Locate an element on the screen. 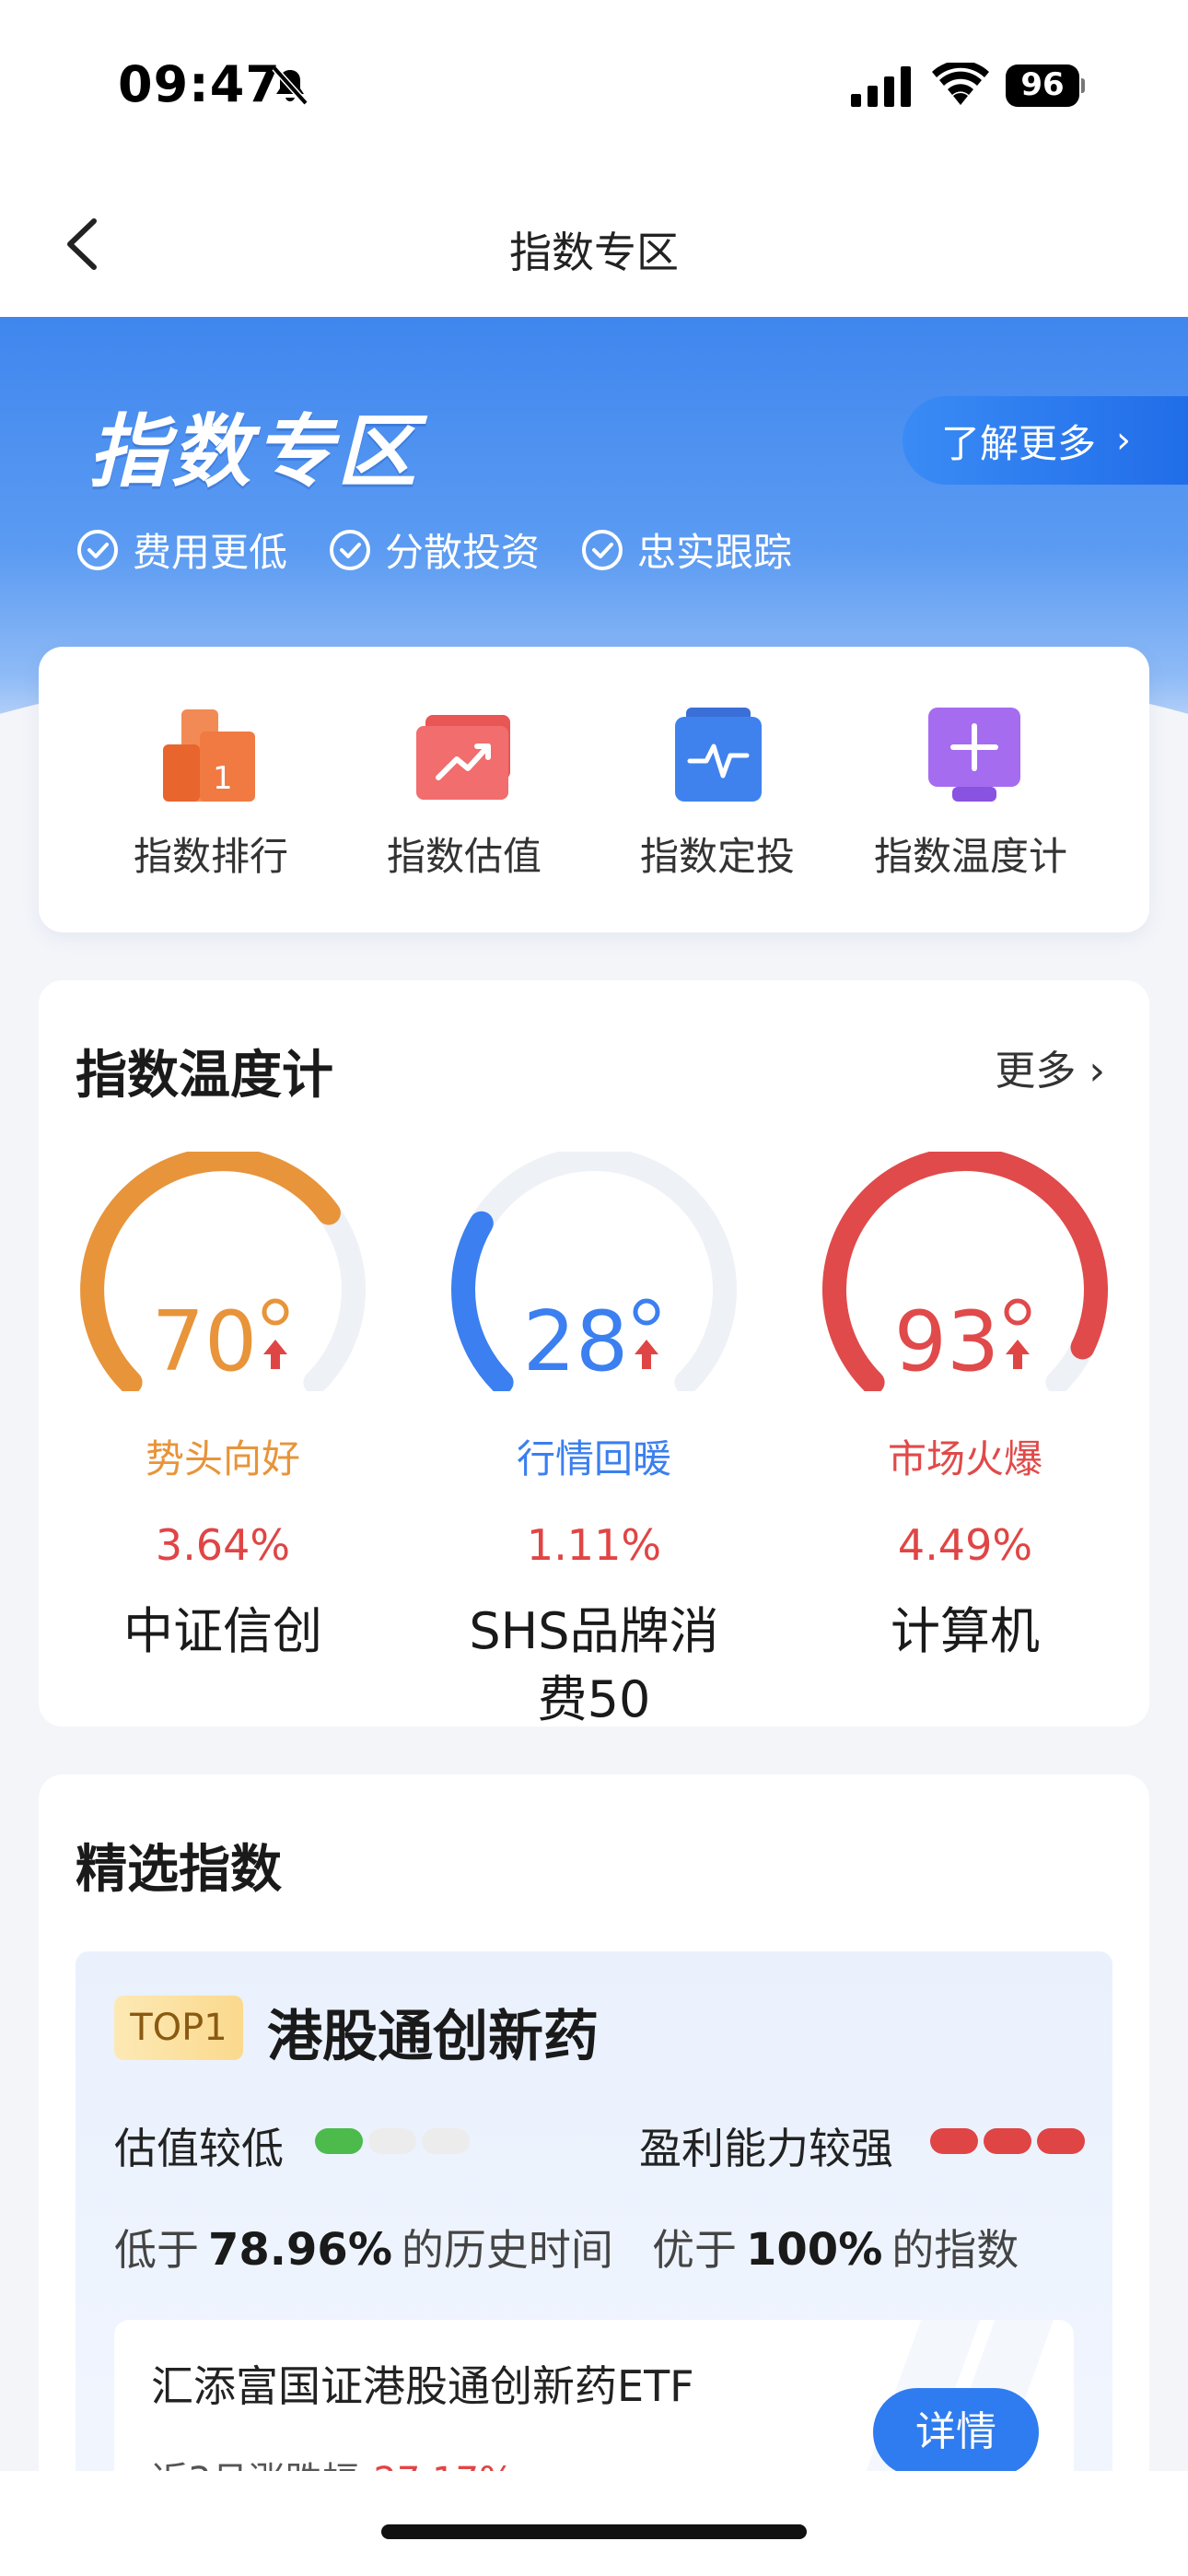 Image resolution: width=1188 pixels, height=2576 pixels. section-title: 指数温度计 is located at coordinates (204, 1076).